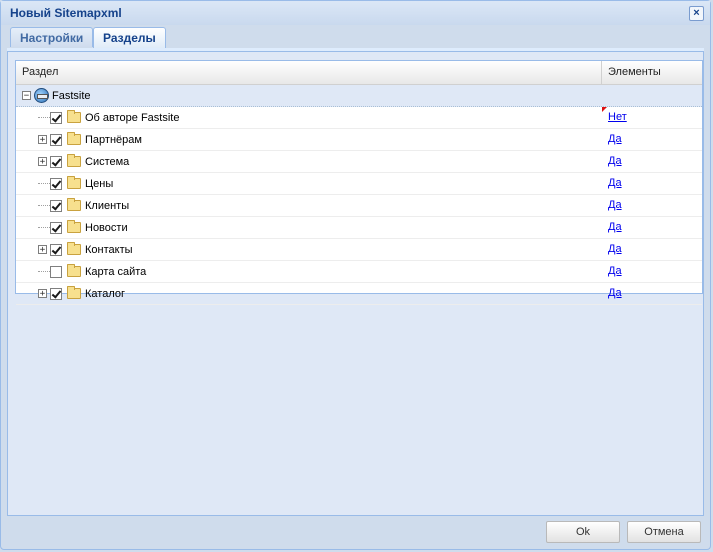  Describe the element at coordinates (71, 95) in the screenshot. I see `tree-root-label: Fastsite` at that location.